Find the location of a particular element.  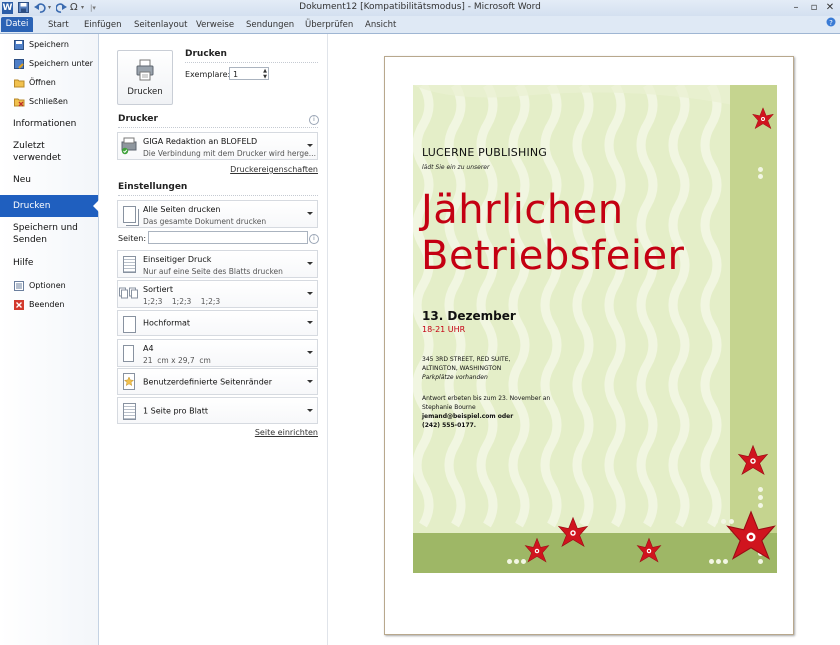

tab-ansicht: Ansicht is located at coordinates (380, 25).